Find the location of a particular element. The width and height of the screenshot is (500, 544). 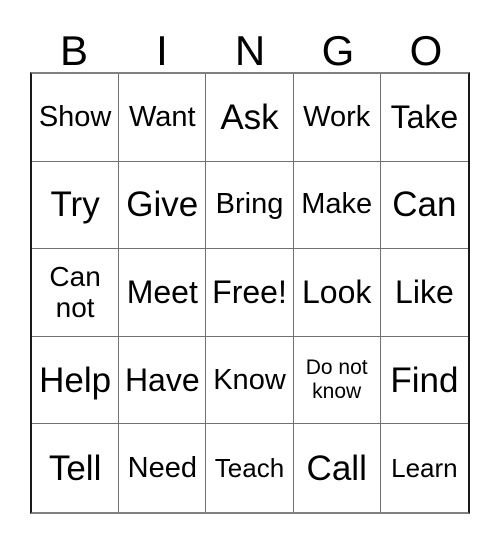

bingo-cell: Do not know is located at coordinates (337, 380).